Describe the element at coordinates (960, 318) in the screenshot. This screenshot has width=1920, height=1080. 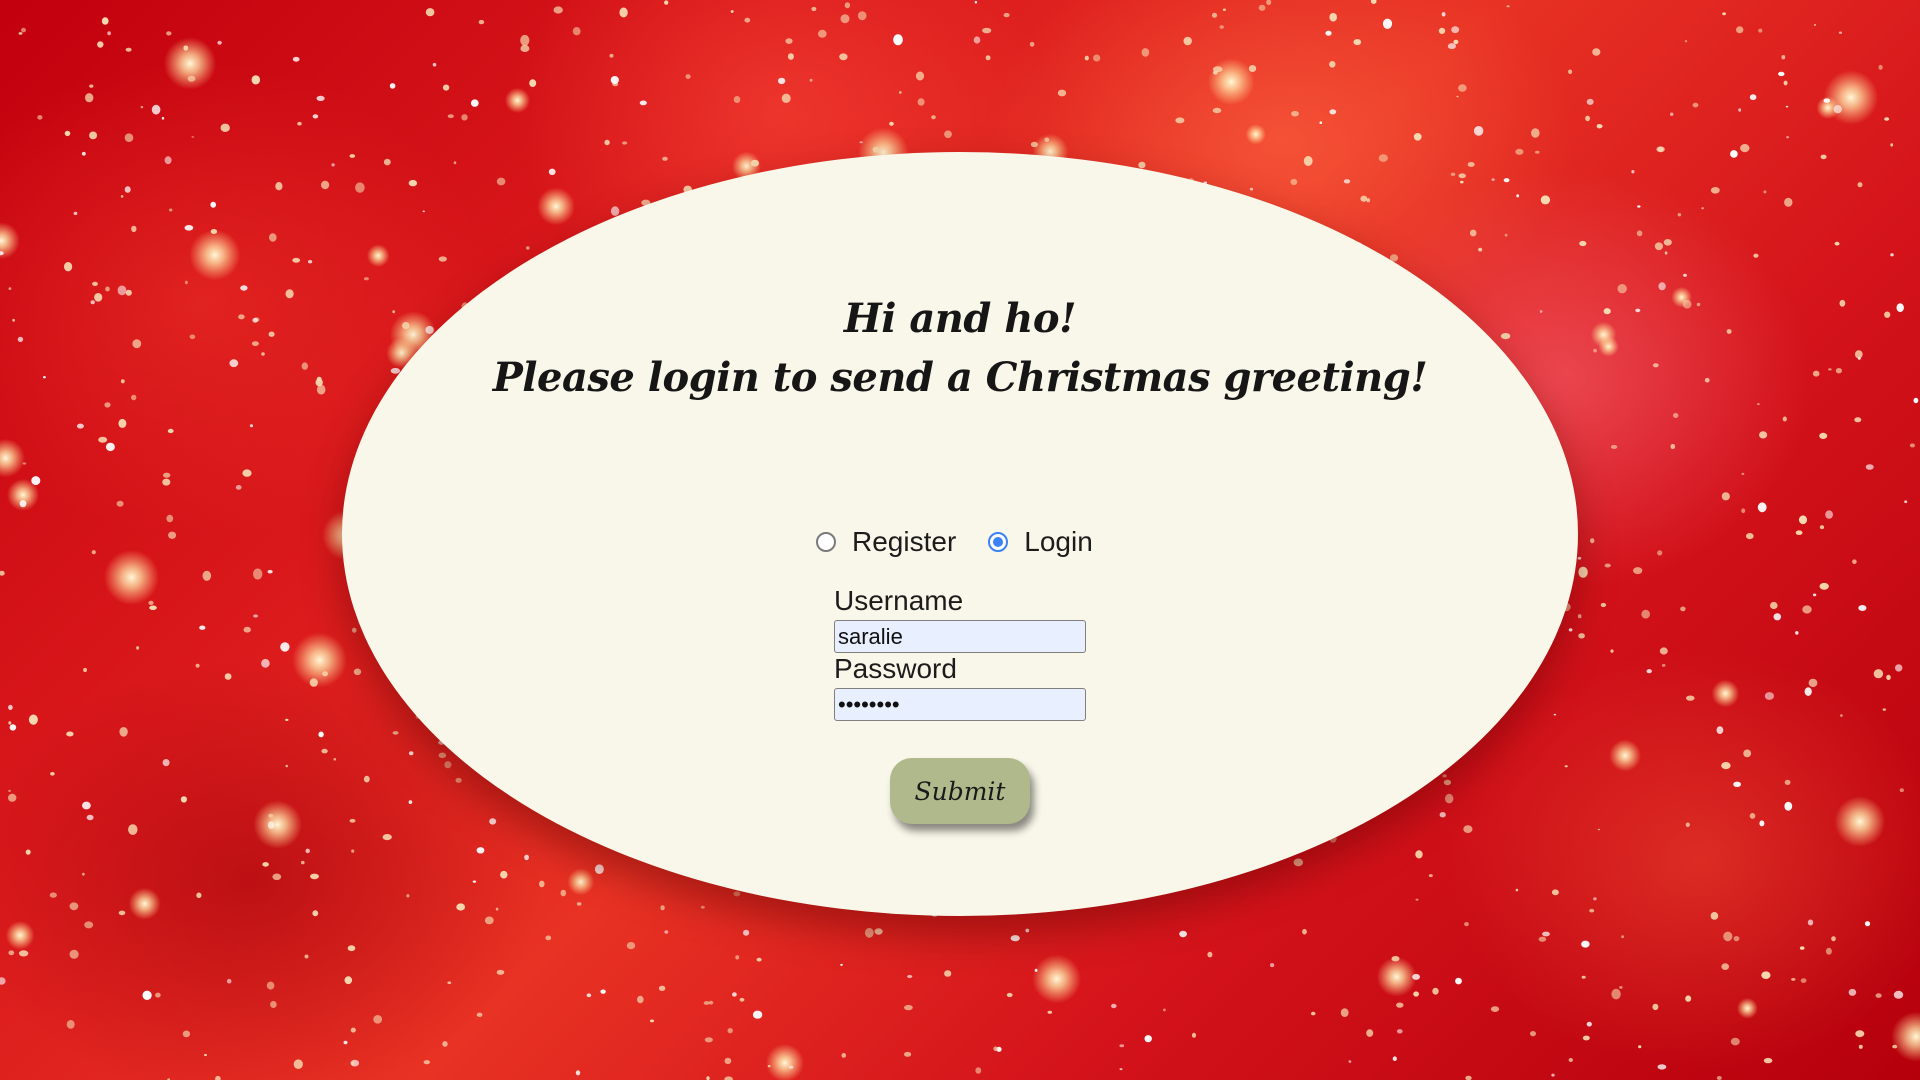
I see `greeting-title: Hi and ho!` at that location.